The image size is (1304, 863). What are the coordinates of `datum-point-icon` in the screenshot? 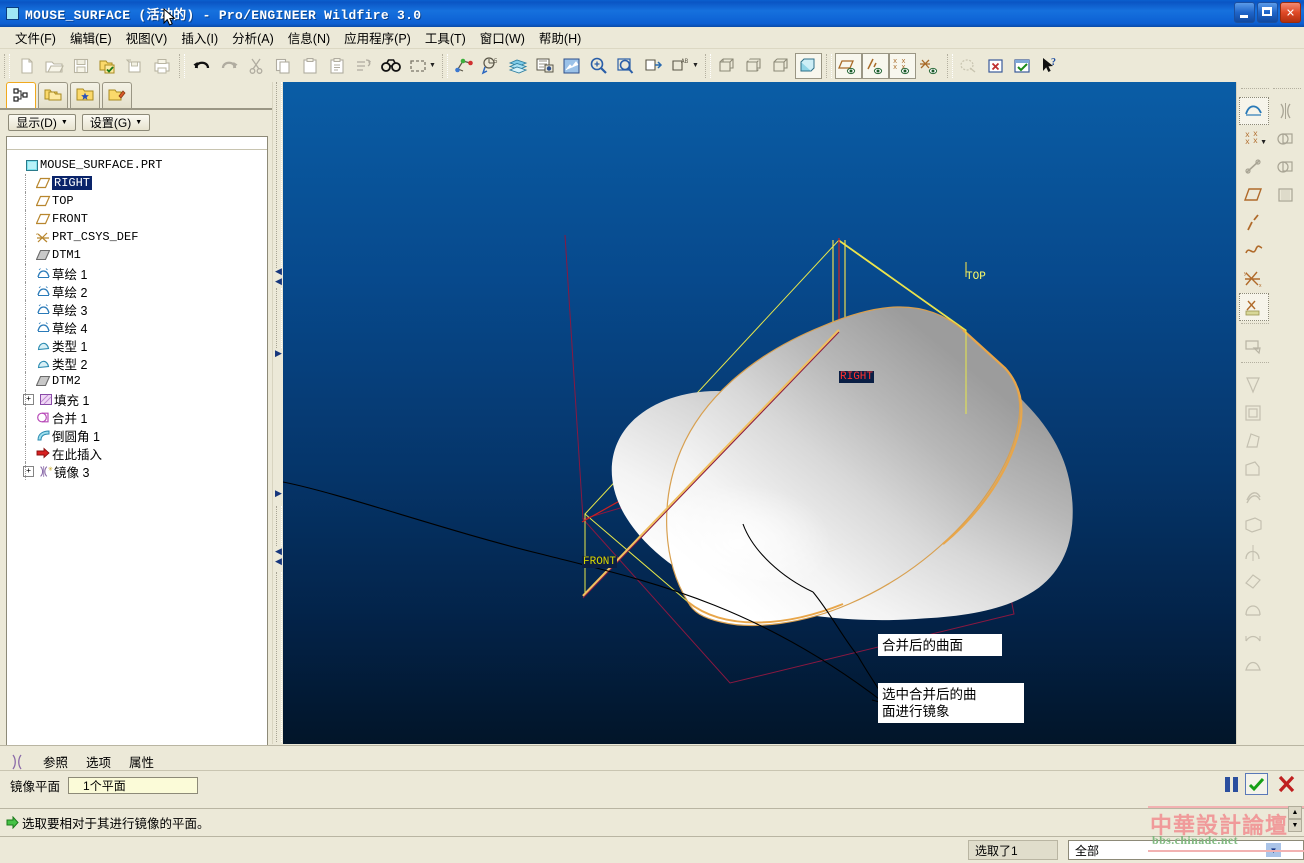 It's located at (464, 66).